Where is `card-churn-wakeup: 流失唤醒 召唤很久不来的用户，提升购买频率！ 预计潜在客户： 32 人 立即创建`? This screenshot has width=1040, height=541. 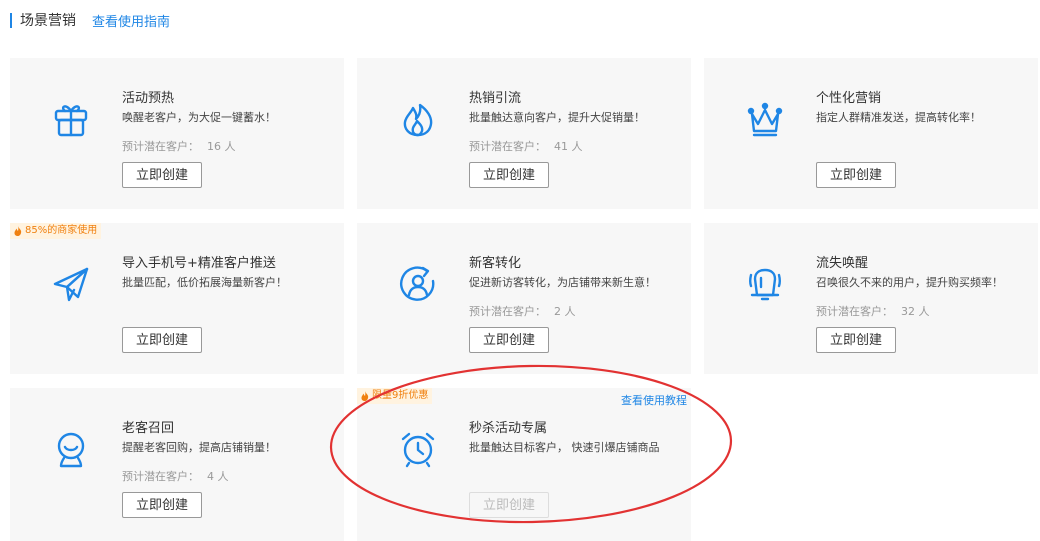
card-churn-wakeup: 流失唤醒 召唤很久不来的用户，提升购买频率！ 预计潜在客户： 32 人 立即创建 is located at coordinates (871, 298).